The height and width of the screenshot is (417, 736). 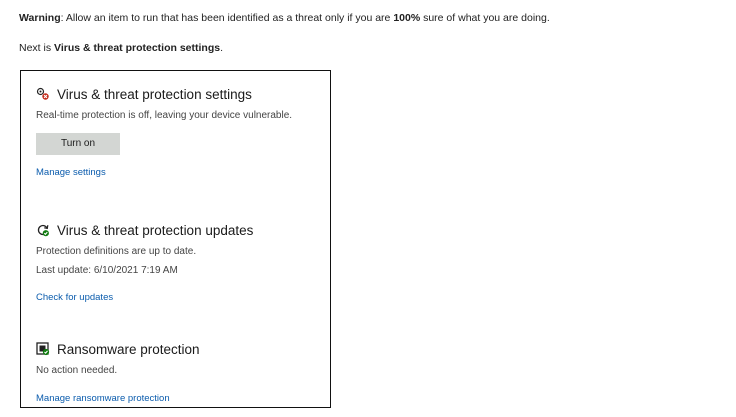 What do you see at coordinates (40, 18) in the screenshot?
I see `warning-label: Warning` at bounding box center [40, 18].